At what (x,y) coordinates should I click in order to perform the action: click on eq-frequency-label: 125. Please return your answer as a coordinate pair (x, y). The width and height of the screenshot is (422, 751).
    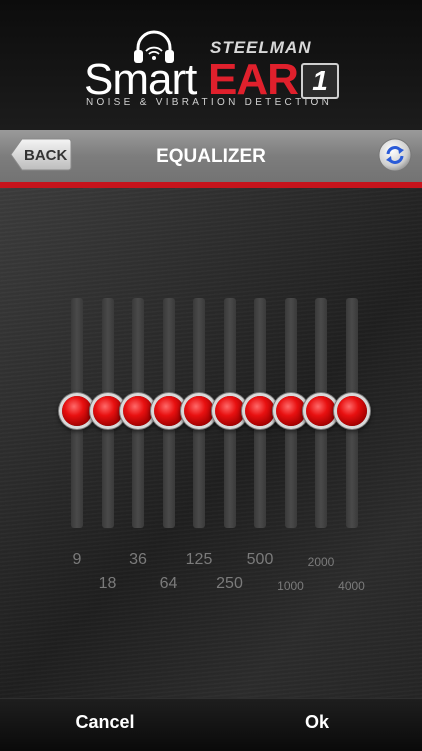
    Looking at the image, I should click on (199, 559).